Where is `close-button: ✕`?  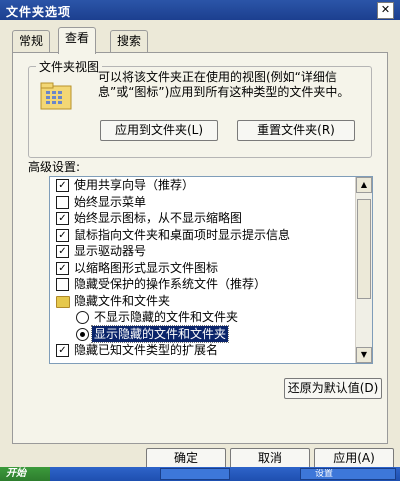 close-button: ✕ is located at coordinates (385, 10).